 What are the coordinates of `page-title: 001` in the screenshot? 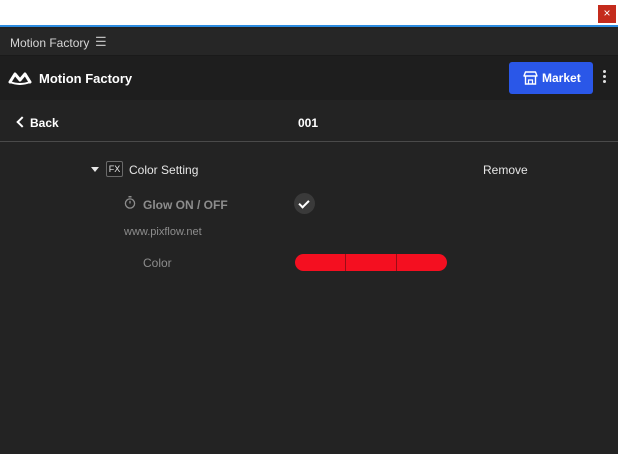 It's located at (308, 123).